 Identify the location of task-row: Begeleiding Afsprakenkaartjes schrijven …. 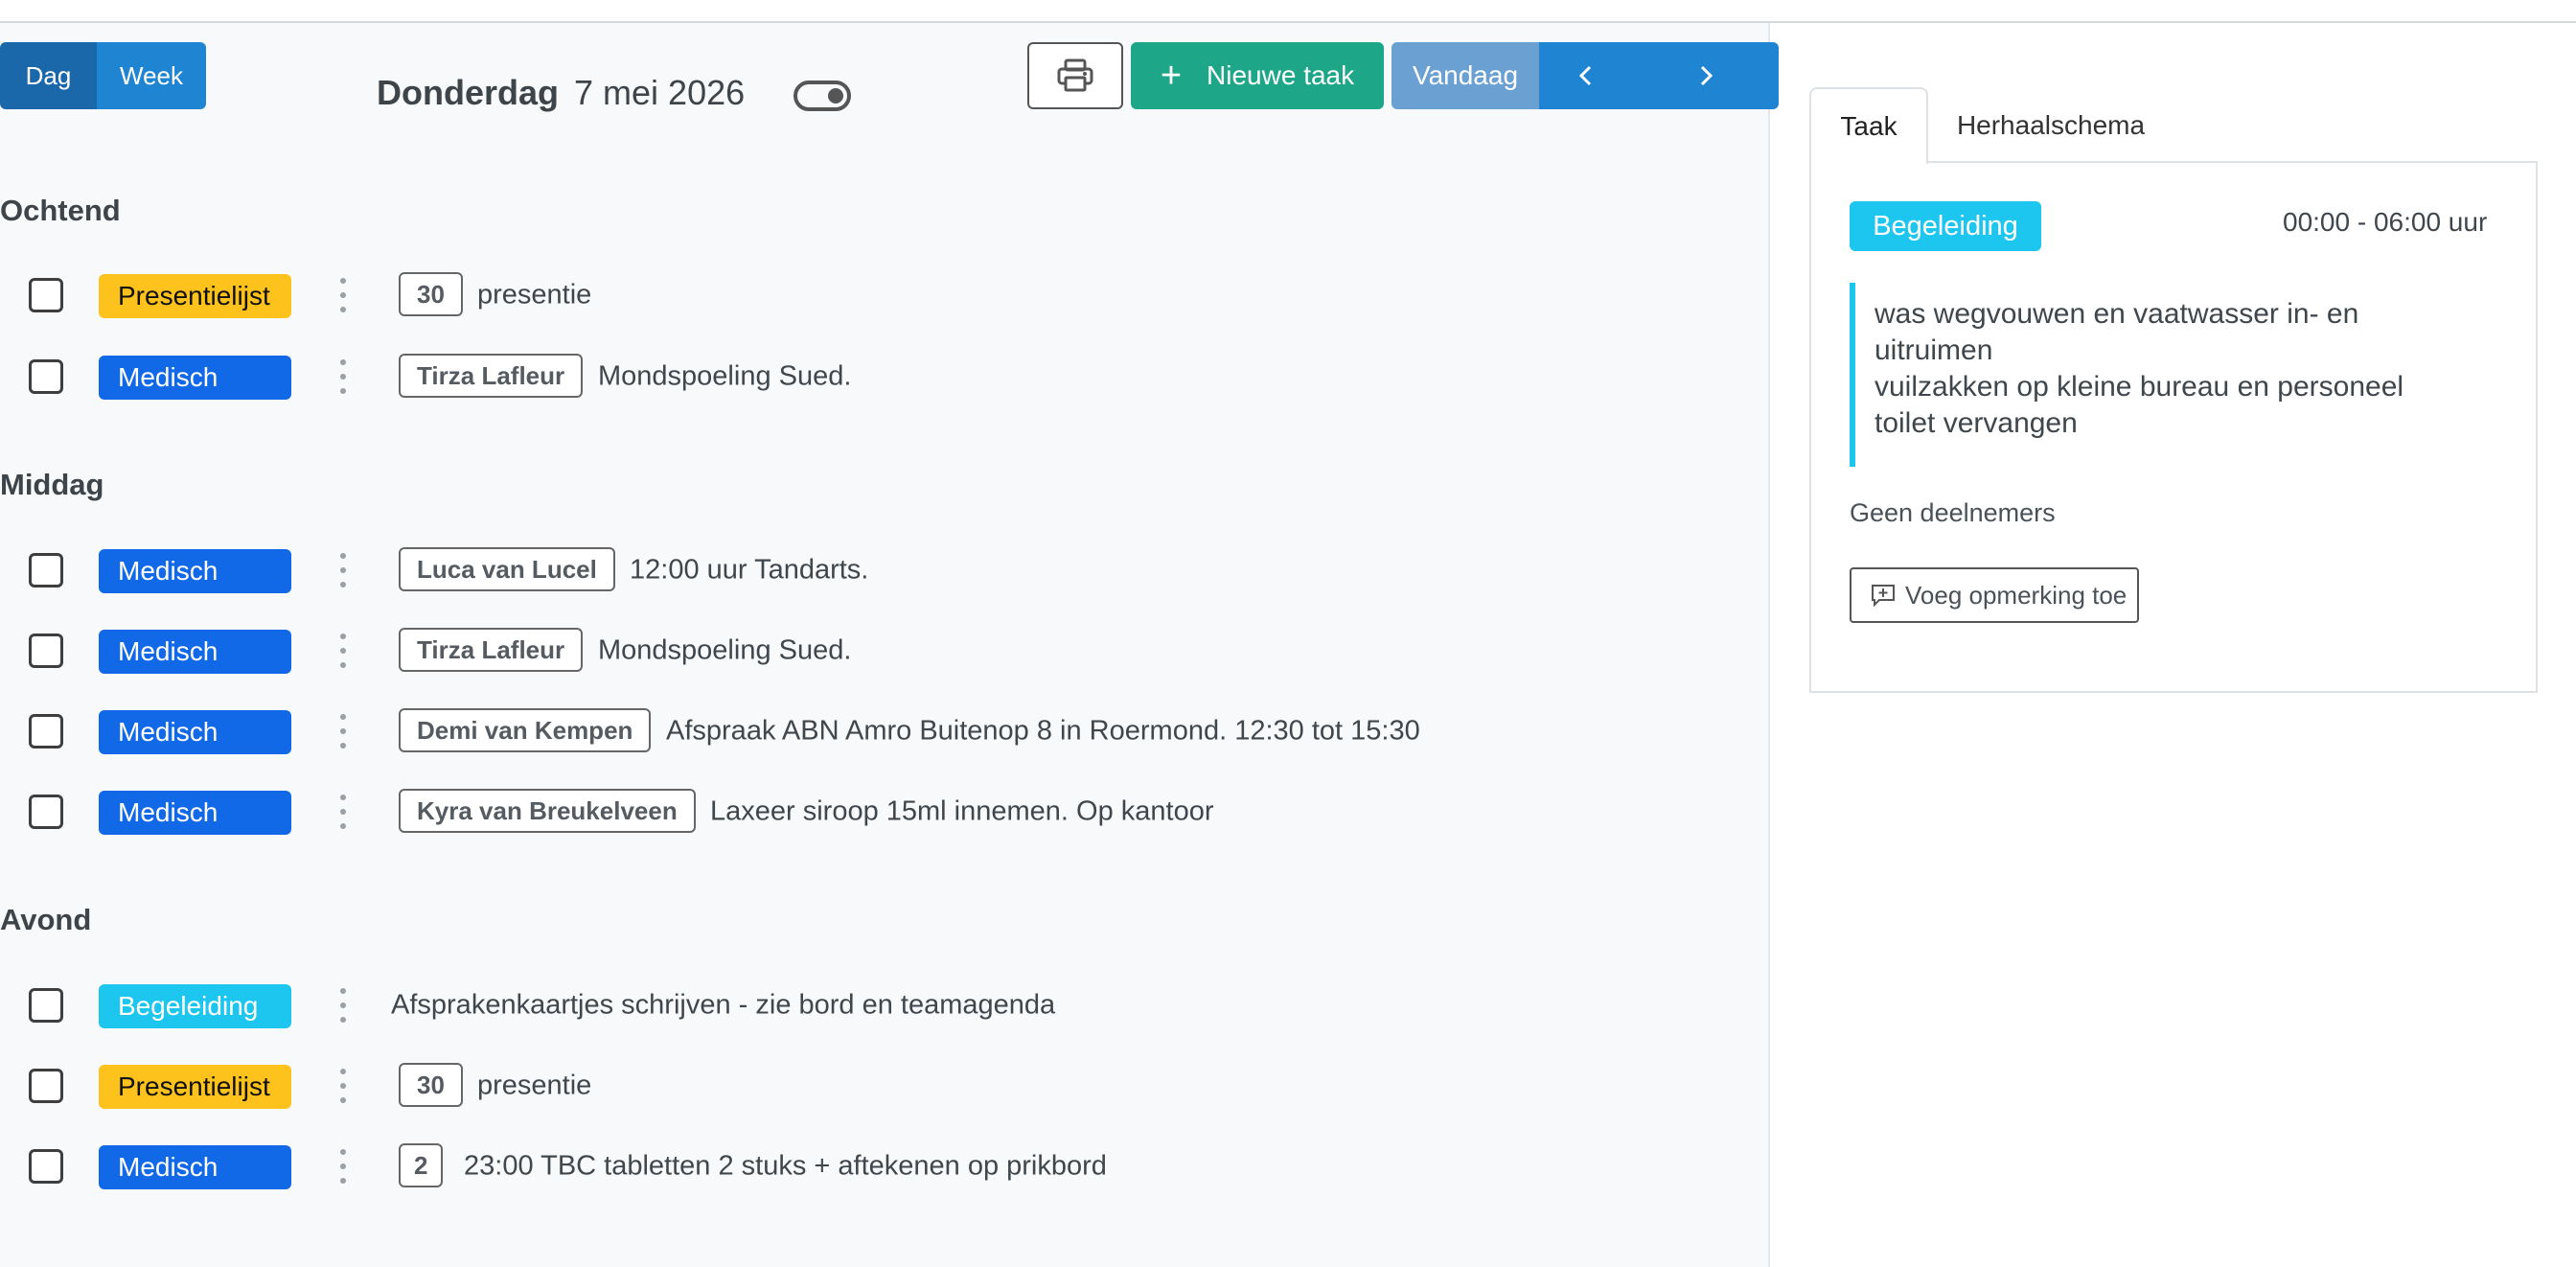
(881, 1005).